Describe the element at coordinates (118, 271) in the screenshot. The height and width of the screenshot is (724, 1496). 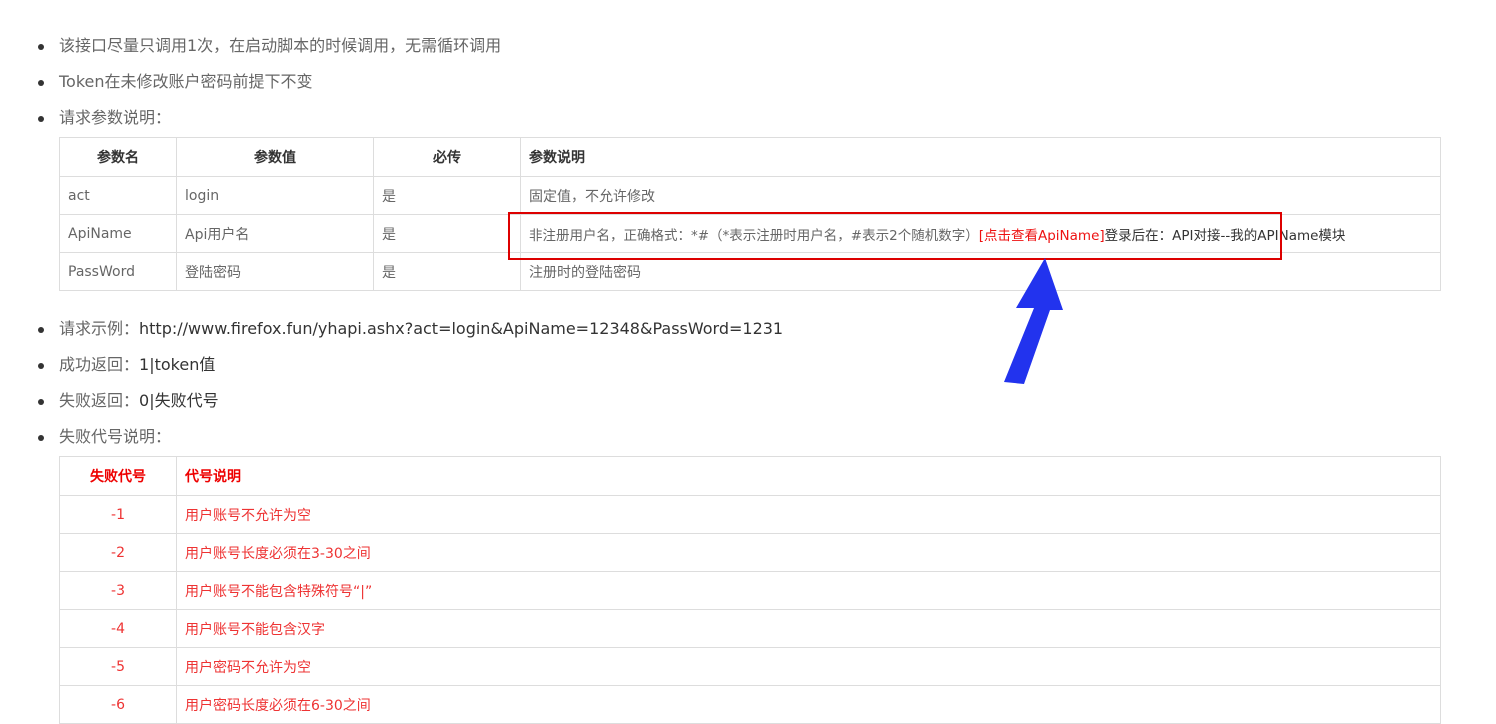
I see `param-name: PassWord` at that location.